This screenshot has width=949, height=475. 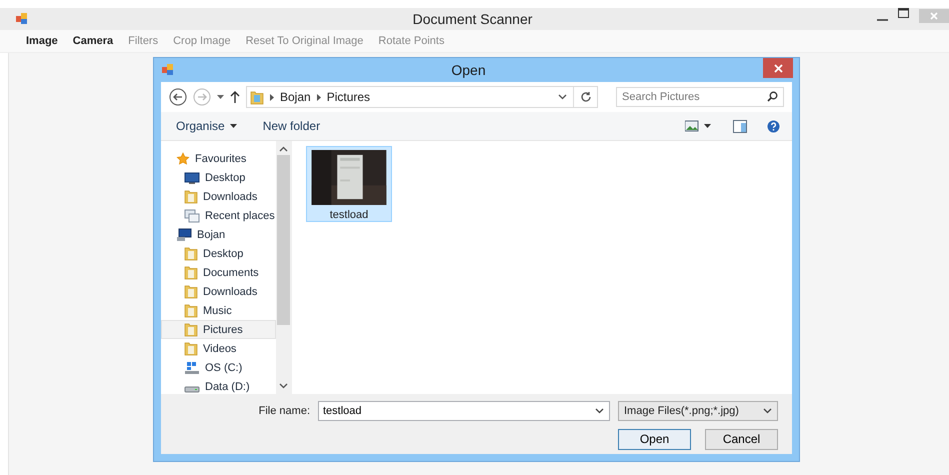 I want to click on nav-item: OS (C:), so click(x=218, y=367).